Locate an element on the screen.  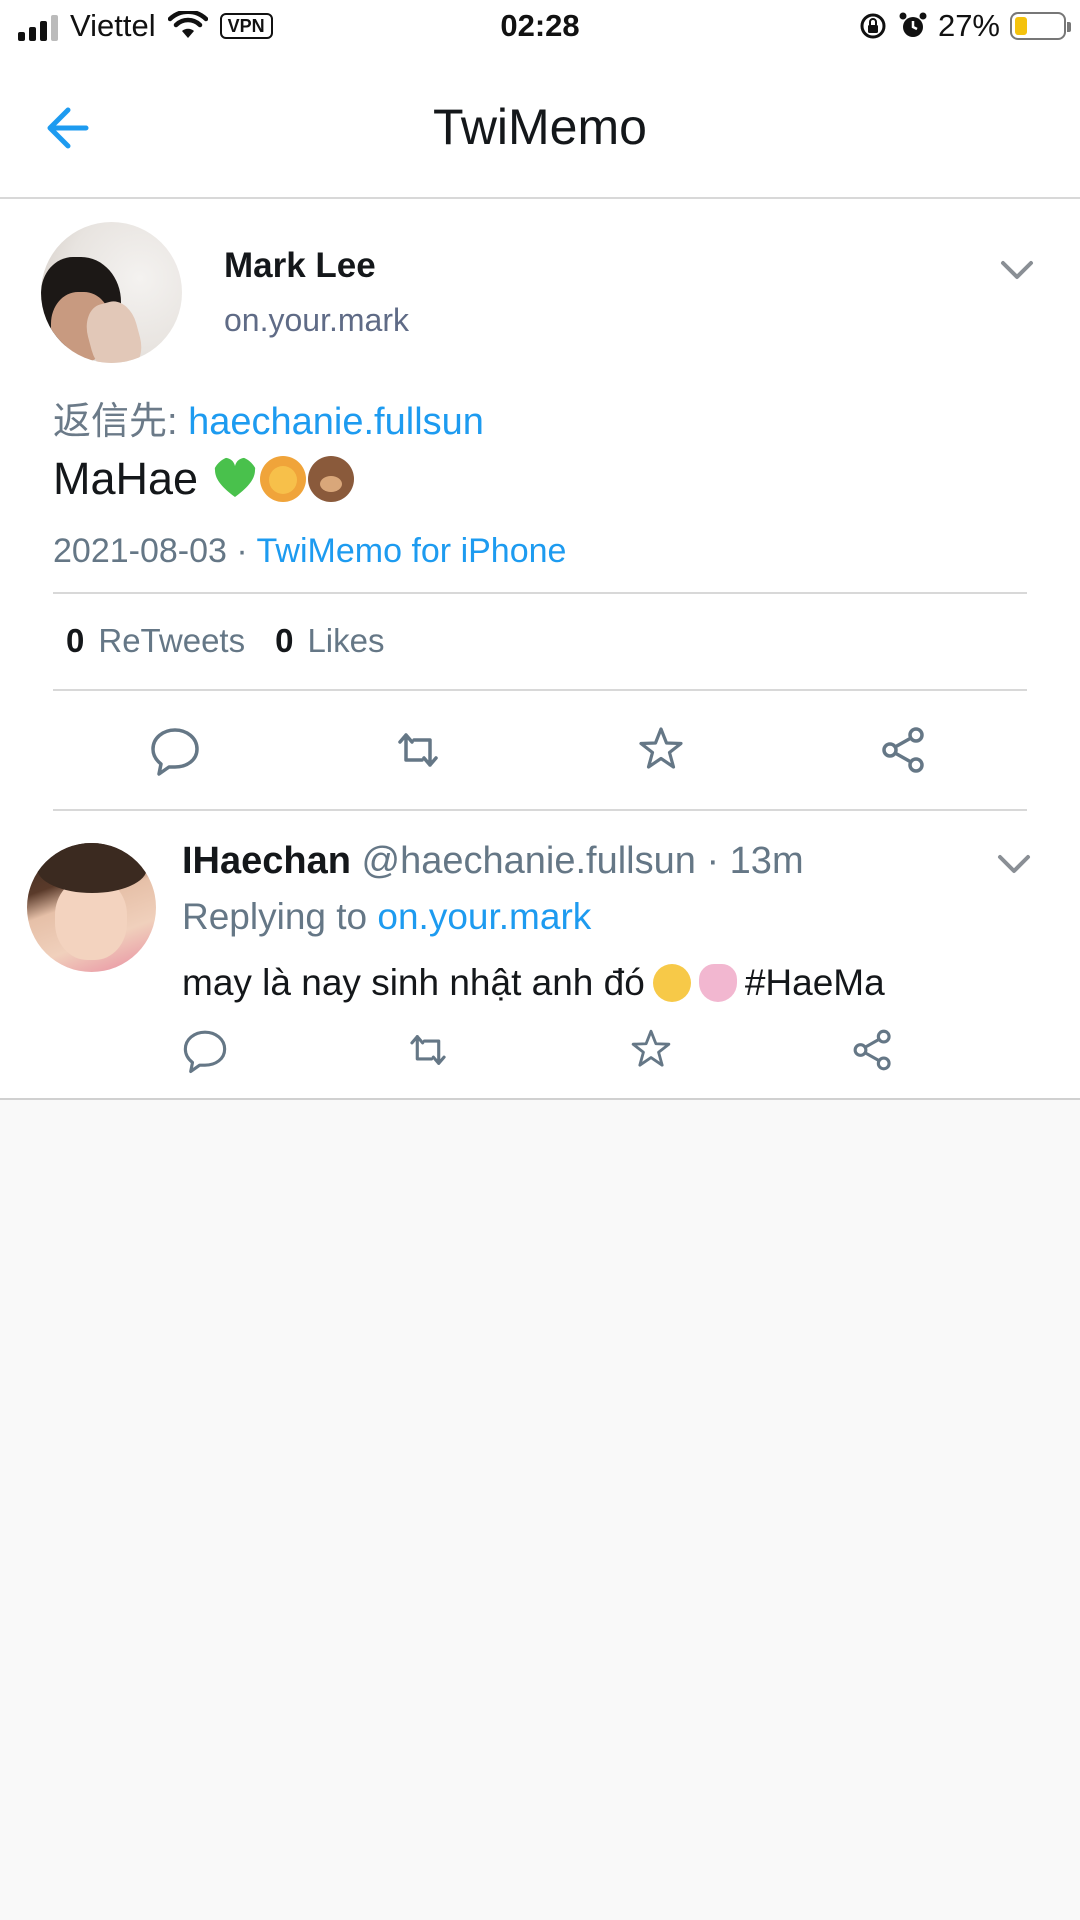
green-heart-emoji is located at coordinates (235, 477).